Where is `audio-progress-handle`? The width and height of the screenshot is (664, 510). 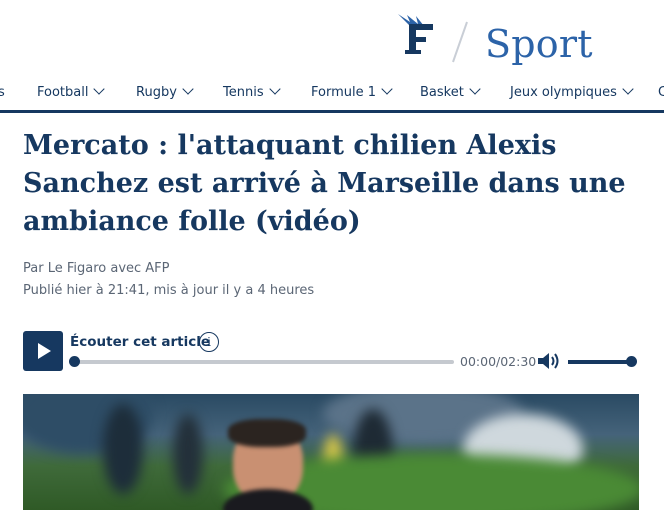
audio-progress-handle is located at coordinates (74, 361).